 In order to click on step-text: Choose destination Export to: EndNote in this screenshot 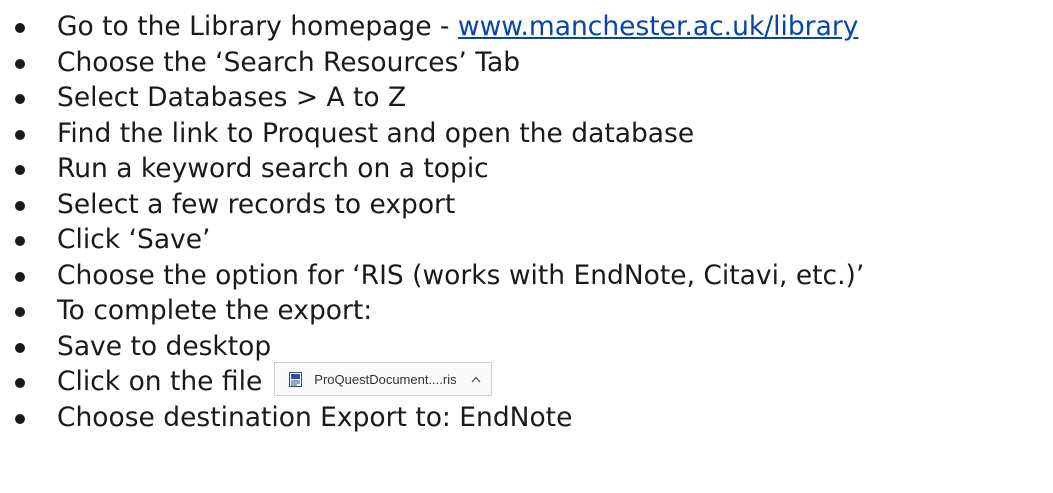, I will do `click(315, 417)`.